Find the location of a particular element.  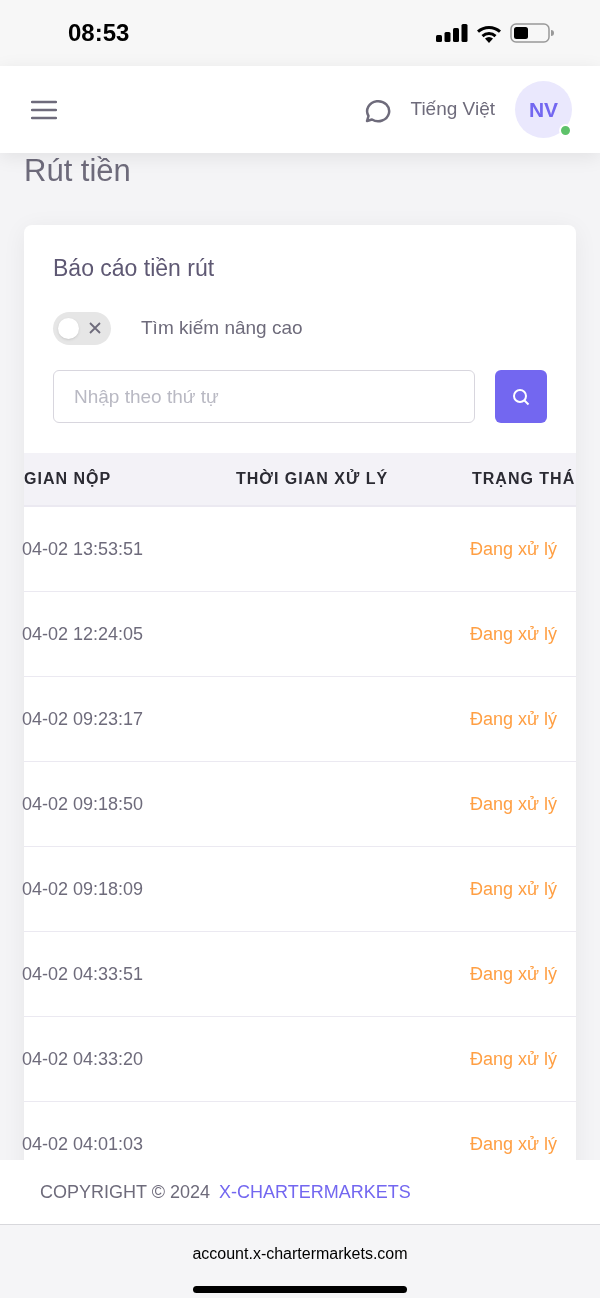

table-cell: 04-02 09:23:17 is located at coordinates (83, 718).